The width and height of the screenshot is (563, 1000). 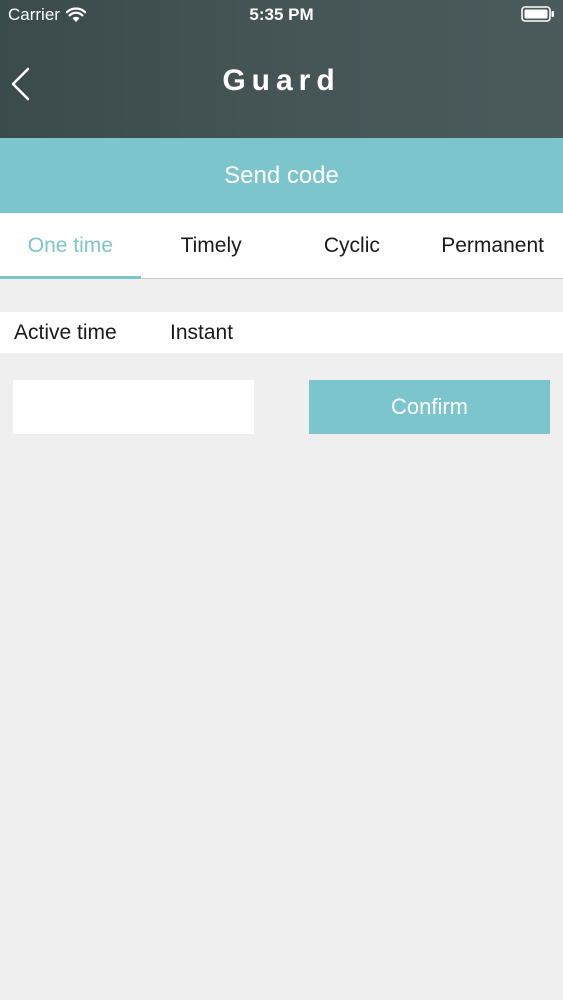 I want to click on tab-permanent: Permanent, so click(x=492, y=245).